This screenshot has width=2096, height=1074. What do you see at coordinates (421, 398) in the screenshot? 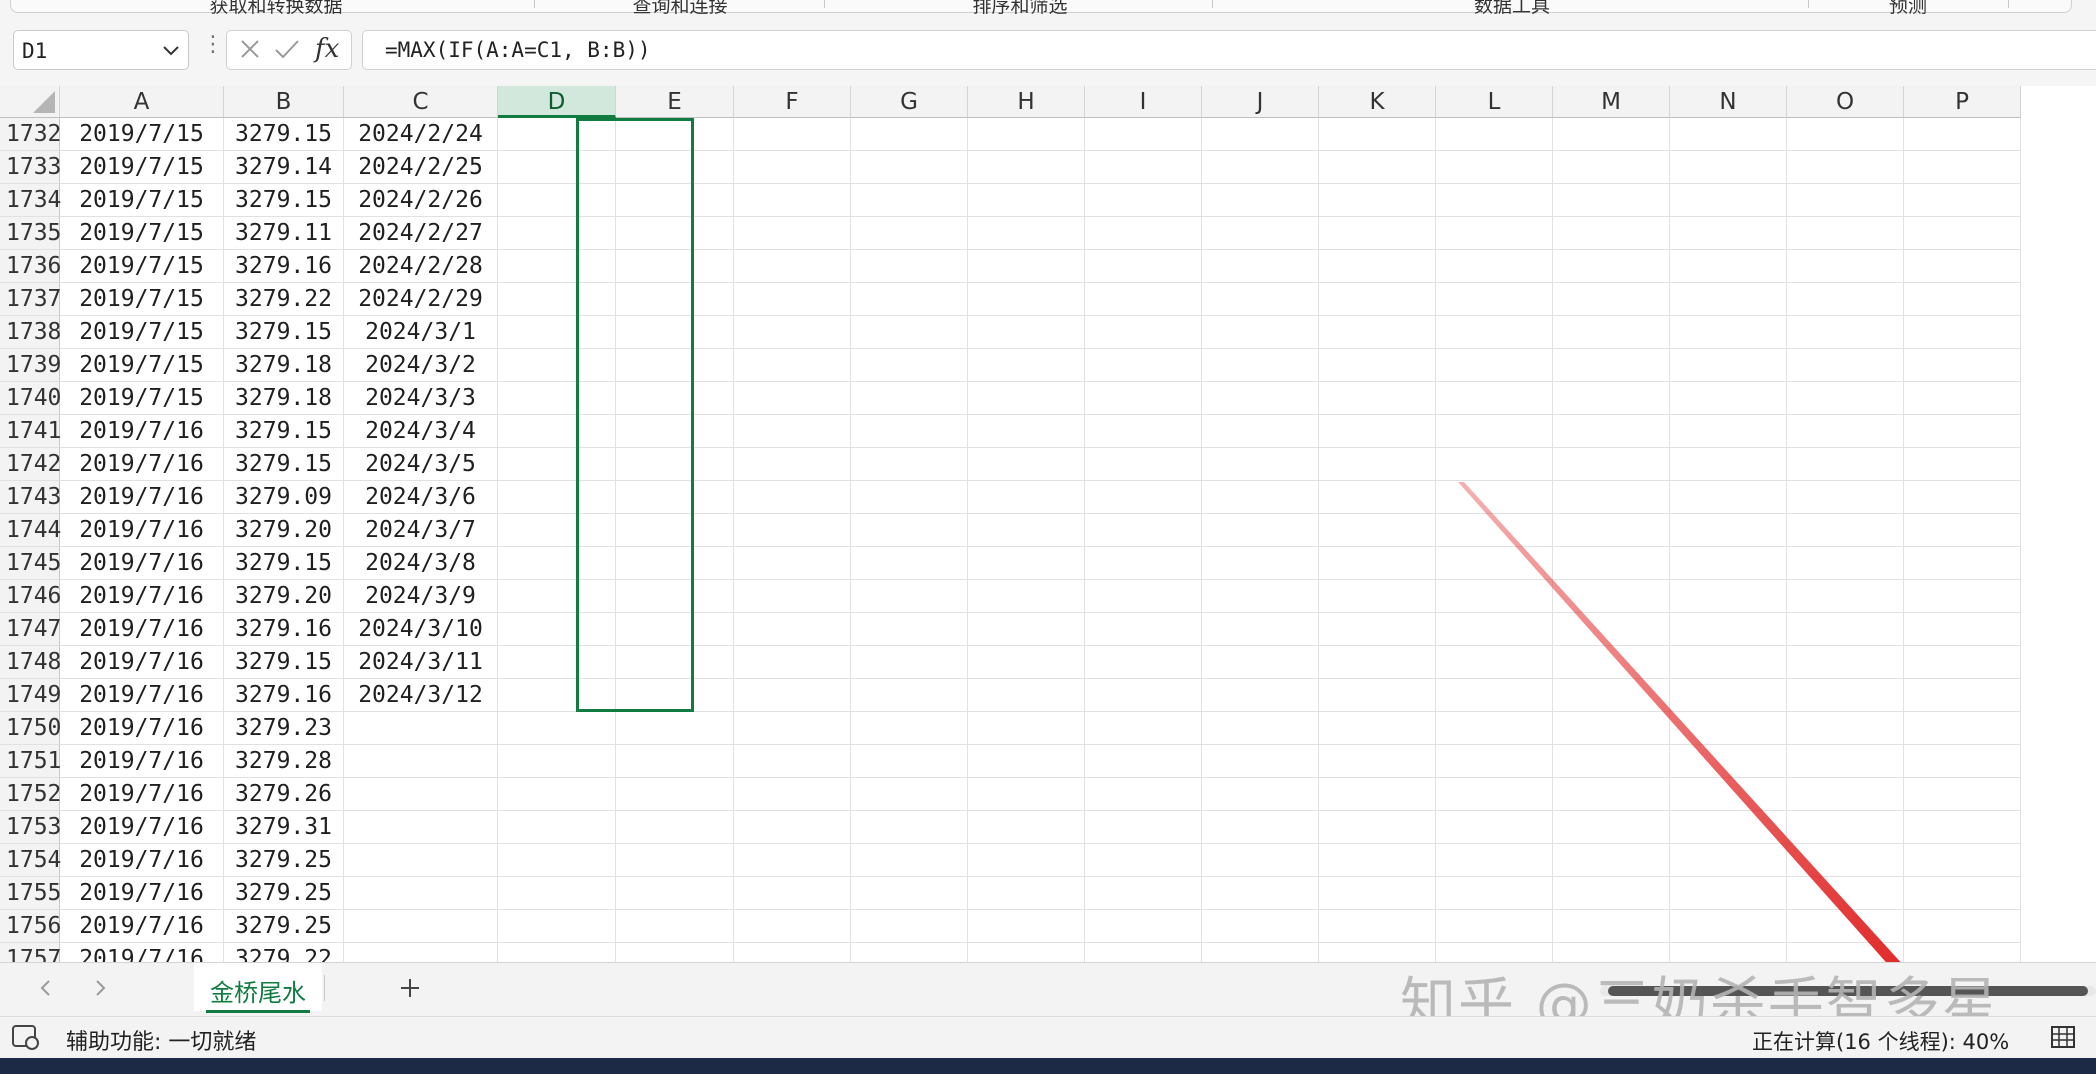
I see `cell-c: 2024/3/3` at bounding box center [421, 398].